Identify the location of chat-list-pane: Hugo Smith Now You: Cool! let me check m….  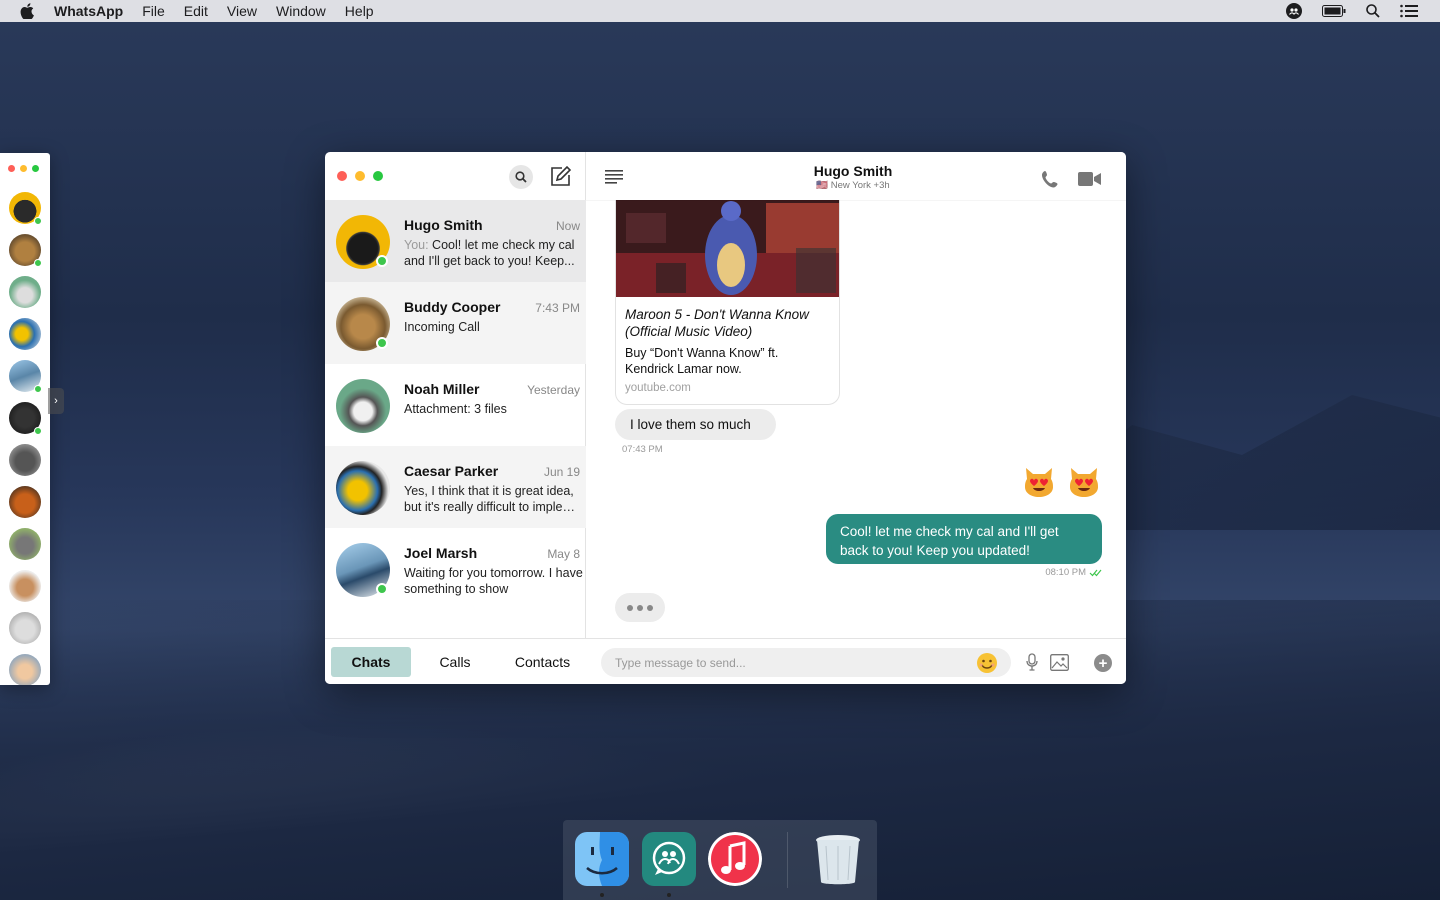
(455, 418).